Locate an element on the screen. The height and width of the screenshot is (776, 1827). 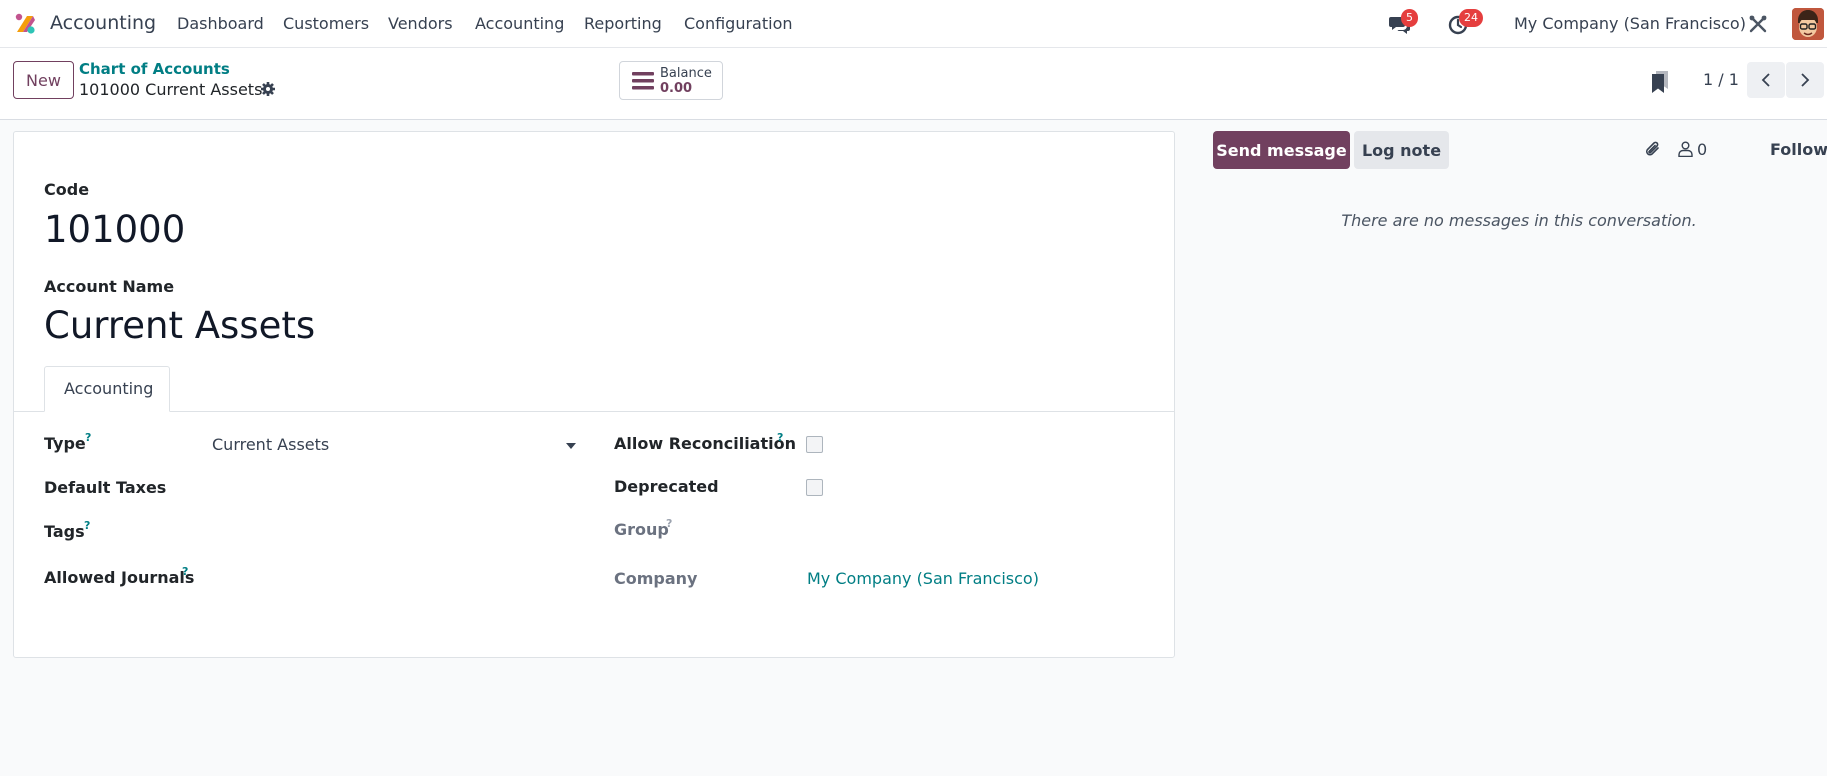
menu-reporting: Reporting is located at coordinates (623, 23).